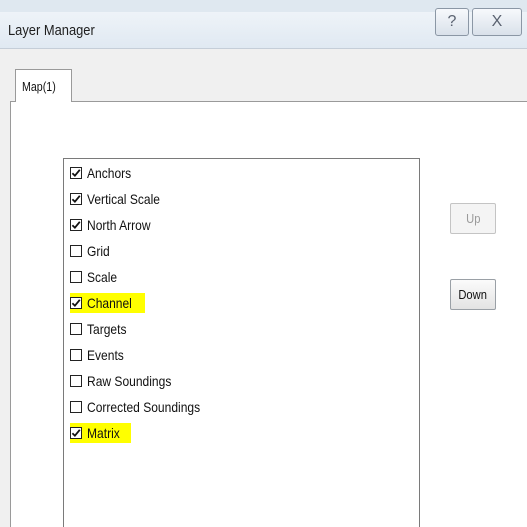  What do you see at coordinates (51, 30) in the screenshot?
I see `window-title: Layer Manager` at bounding box center [51, 30].